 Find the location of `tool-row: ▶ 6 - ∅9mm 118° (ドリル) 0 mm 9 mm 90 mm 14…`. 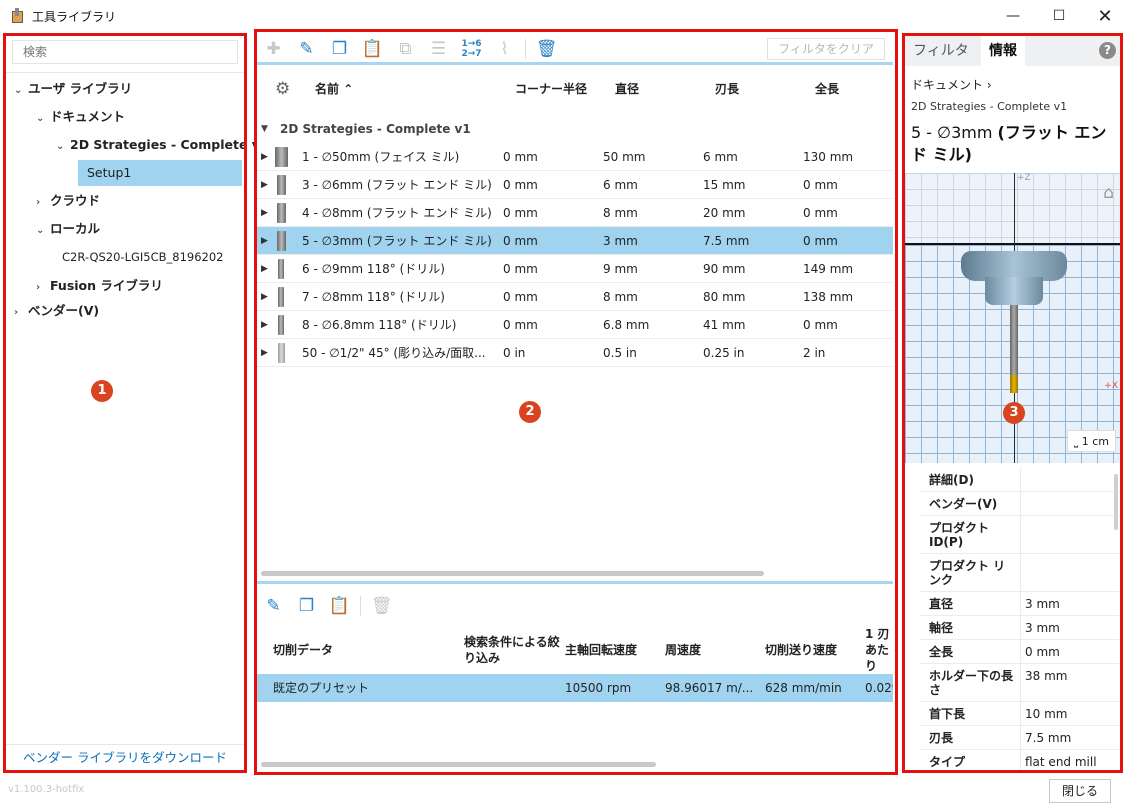

tool-row: ▶ 6 - ∅9mm 118° (ドリル) 0 mm 9 mm 90 mm 14… is located at coordinates (575, 269).